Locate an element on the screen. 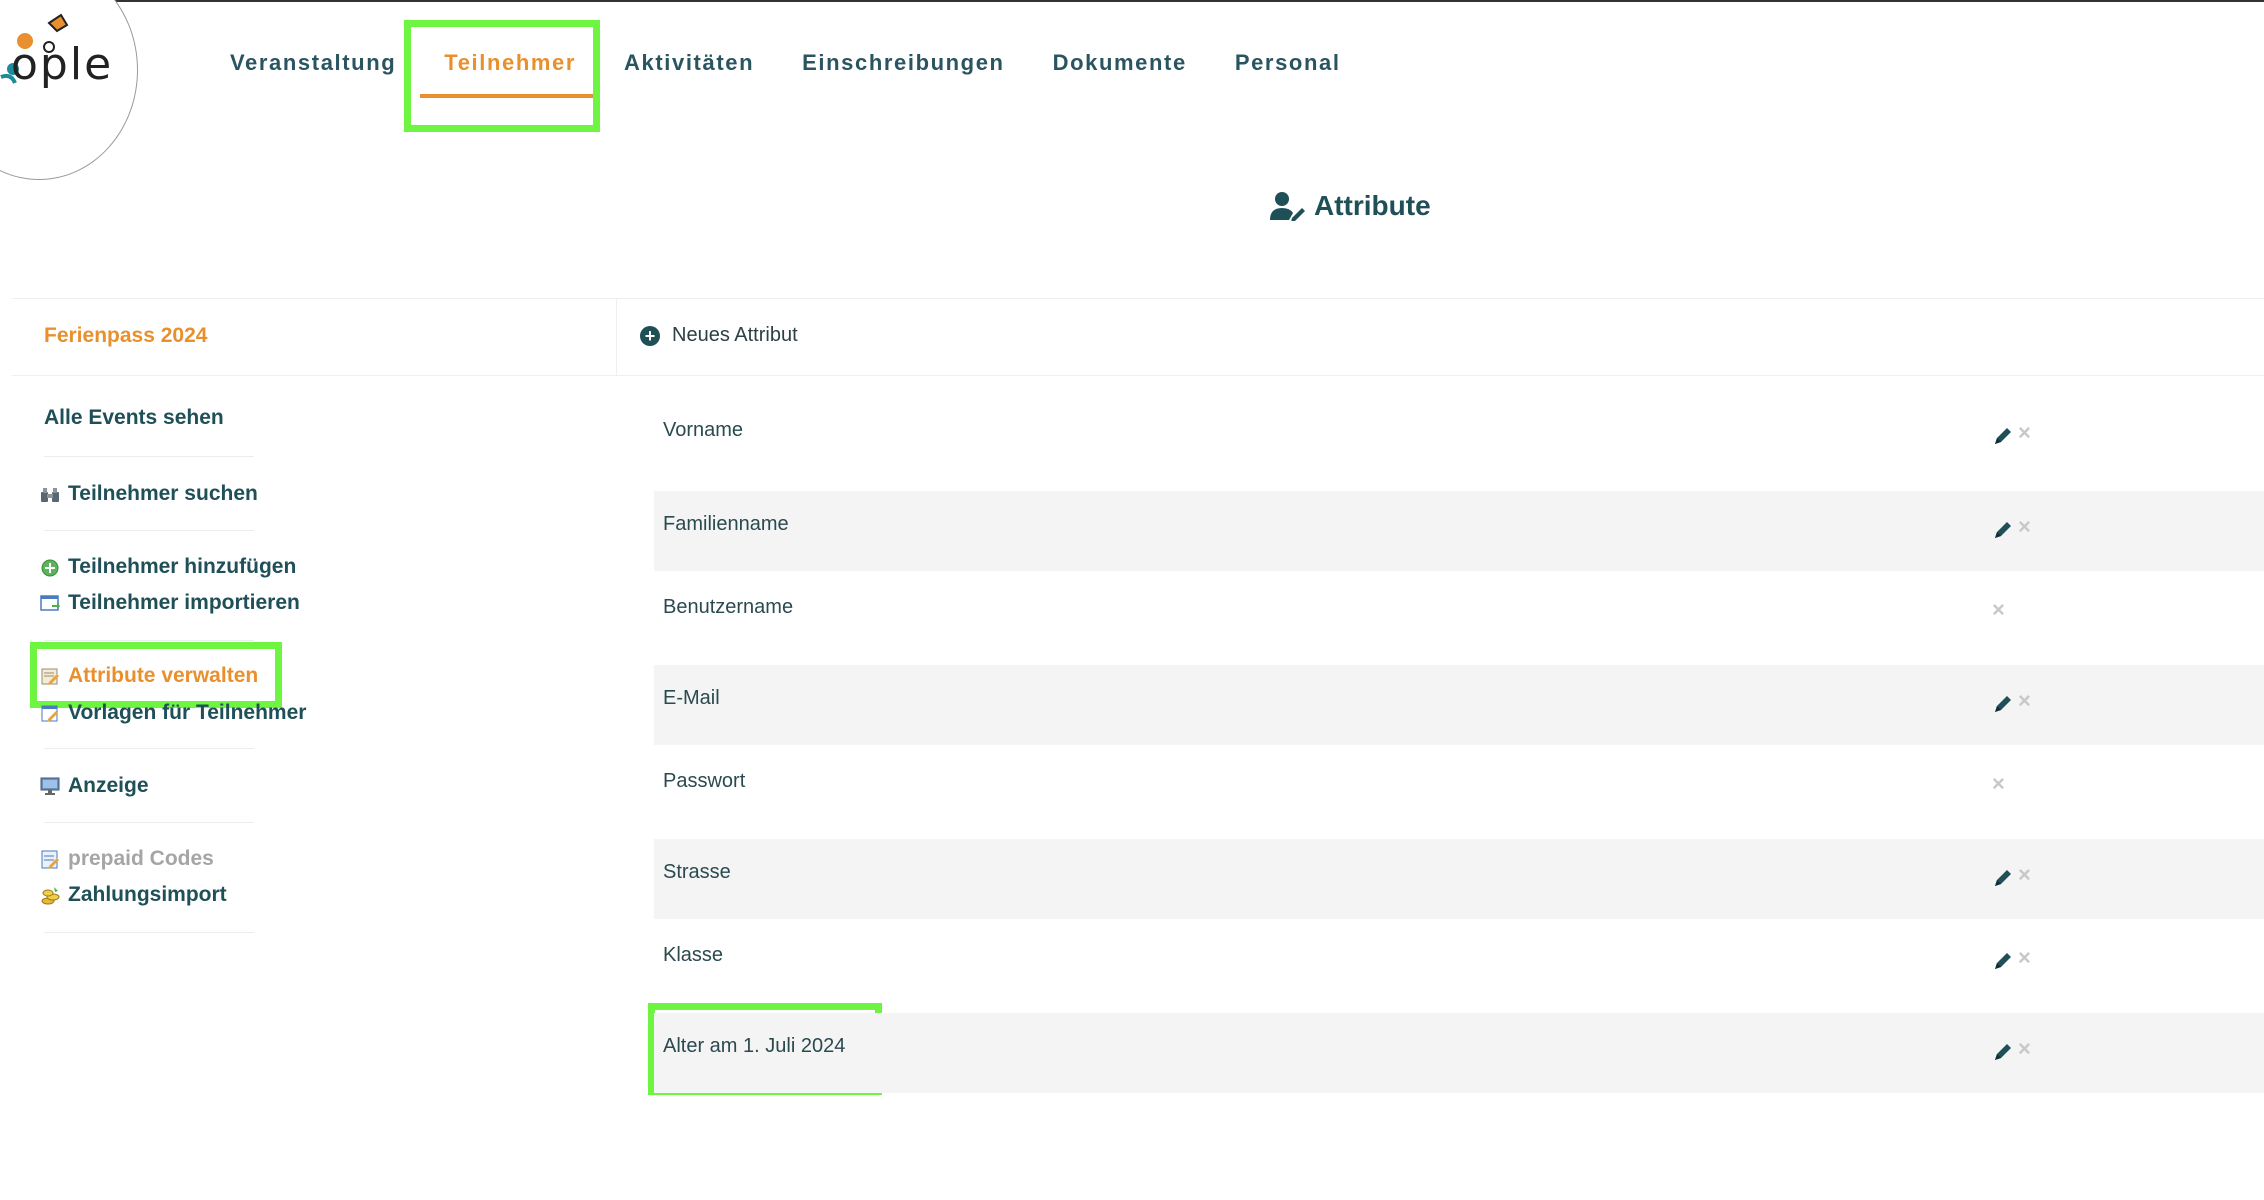 This screenshot has height=1200, width=2264. attribute-row-alter: Alter am 1. Juli 2024 × is located at coordinates (1459, 1053).